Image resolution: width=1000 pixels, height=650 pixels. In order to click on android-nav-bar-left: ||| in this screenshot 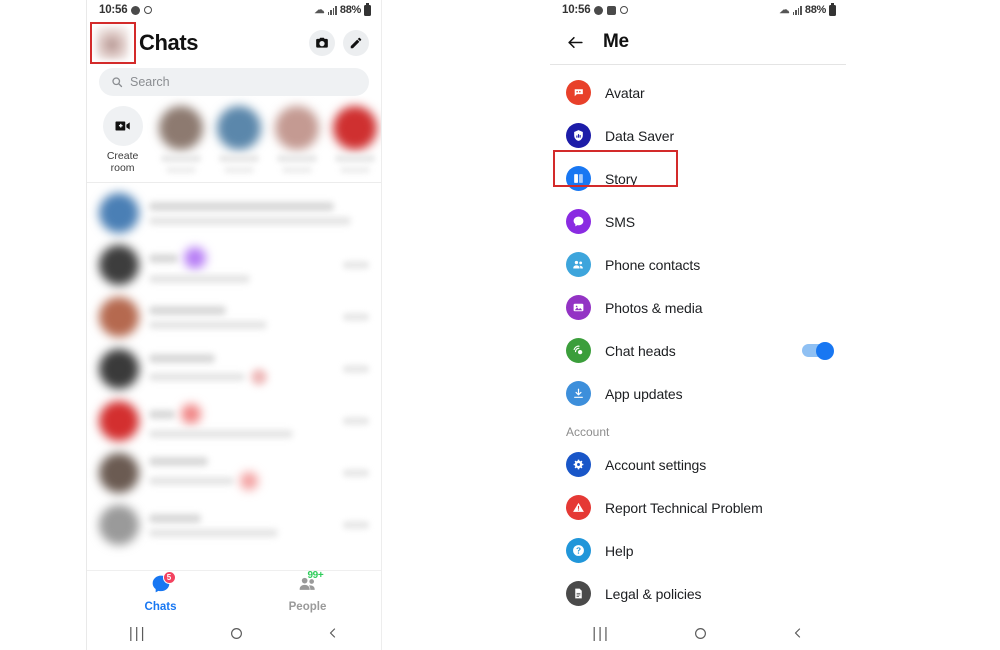, I will do `click(234, 633)`.